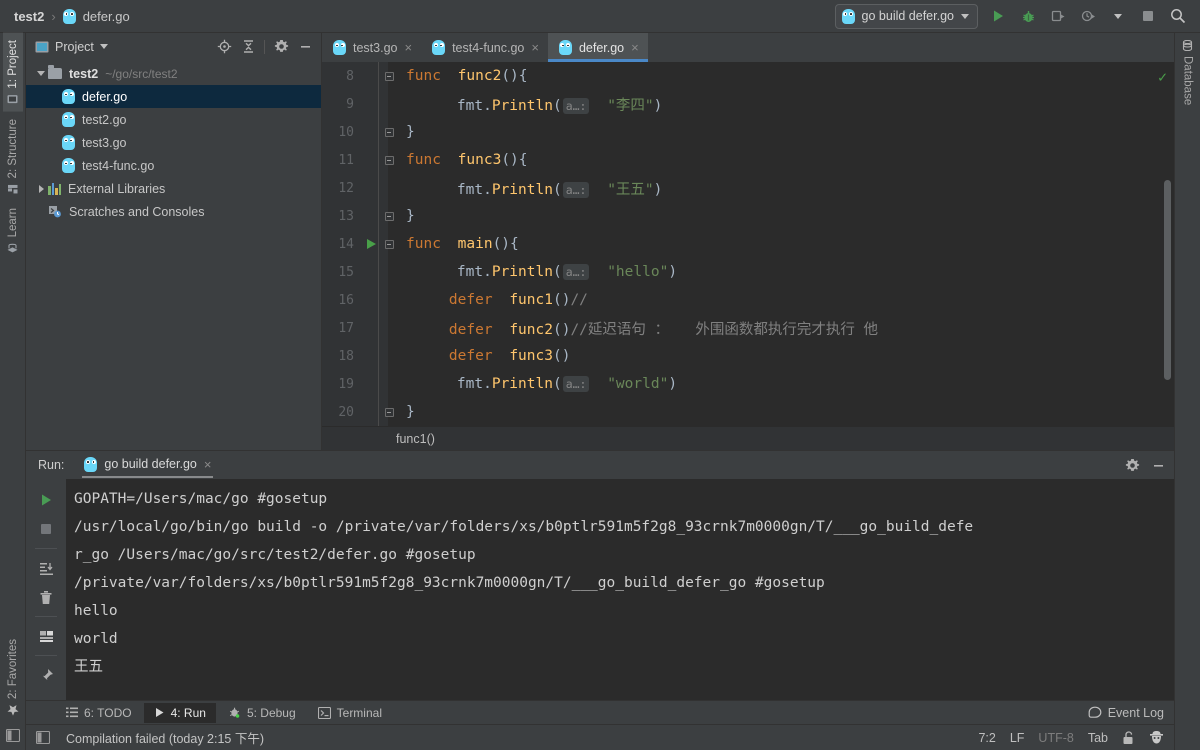 The width and height of the screenshot is (1200, 750). I want to click on token-sp, so click(427, 190).